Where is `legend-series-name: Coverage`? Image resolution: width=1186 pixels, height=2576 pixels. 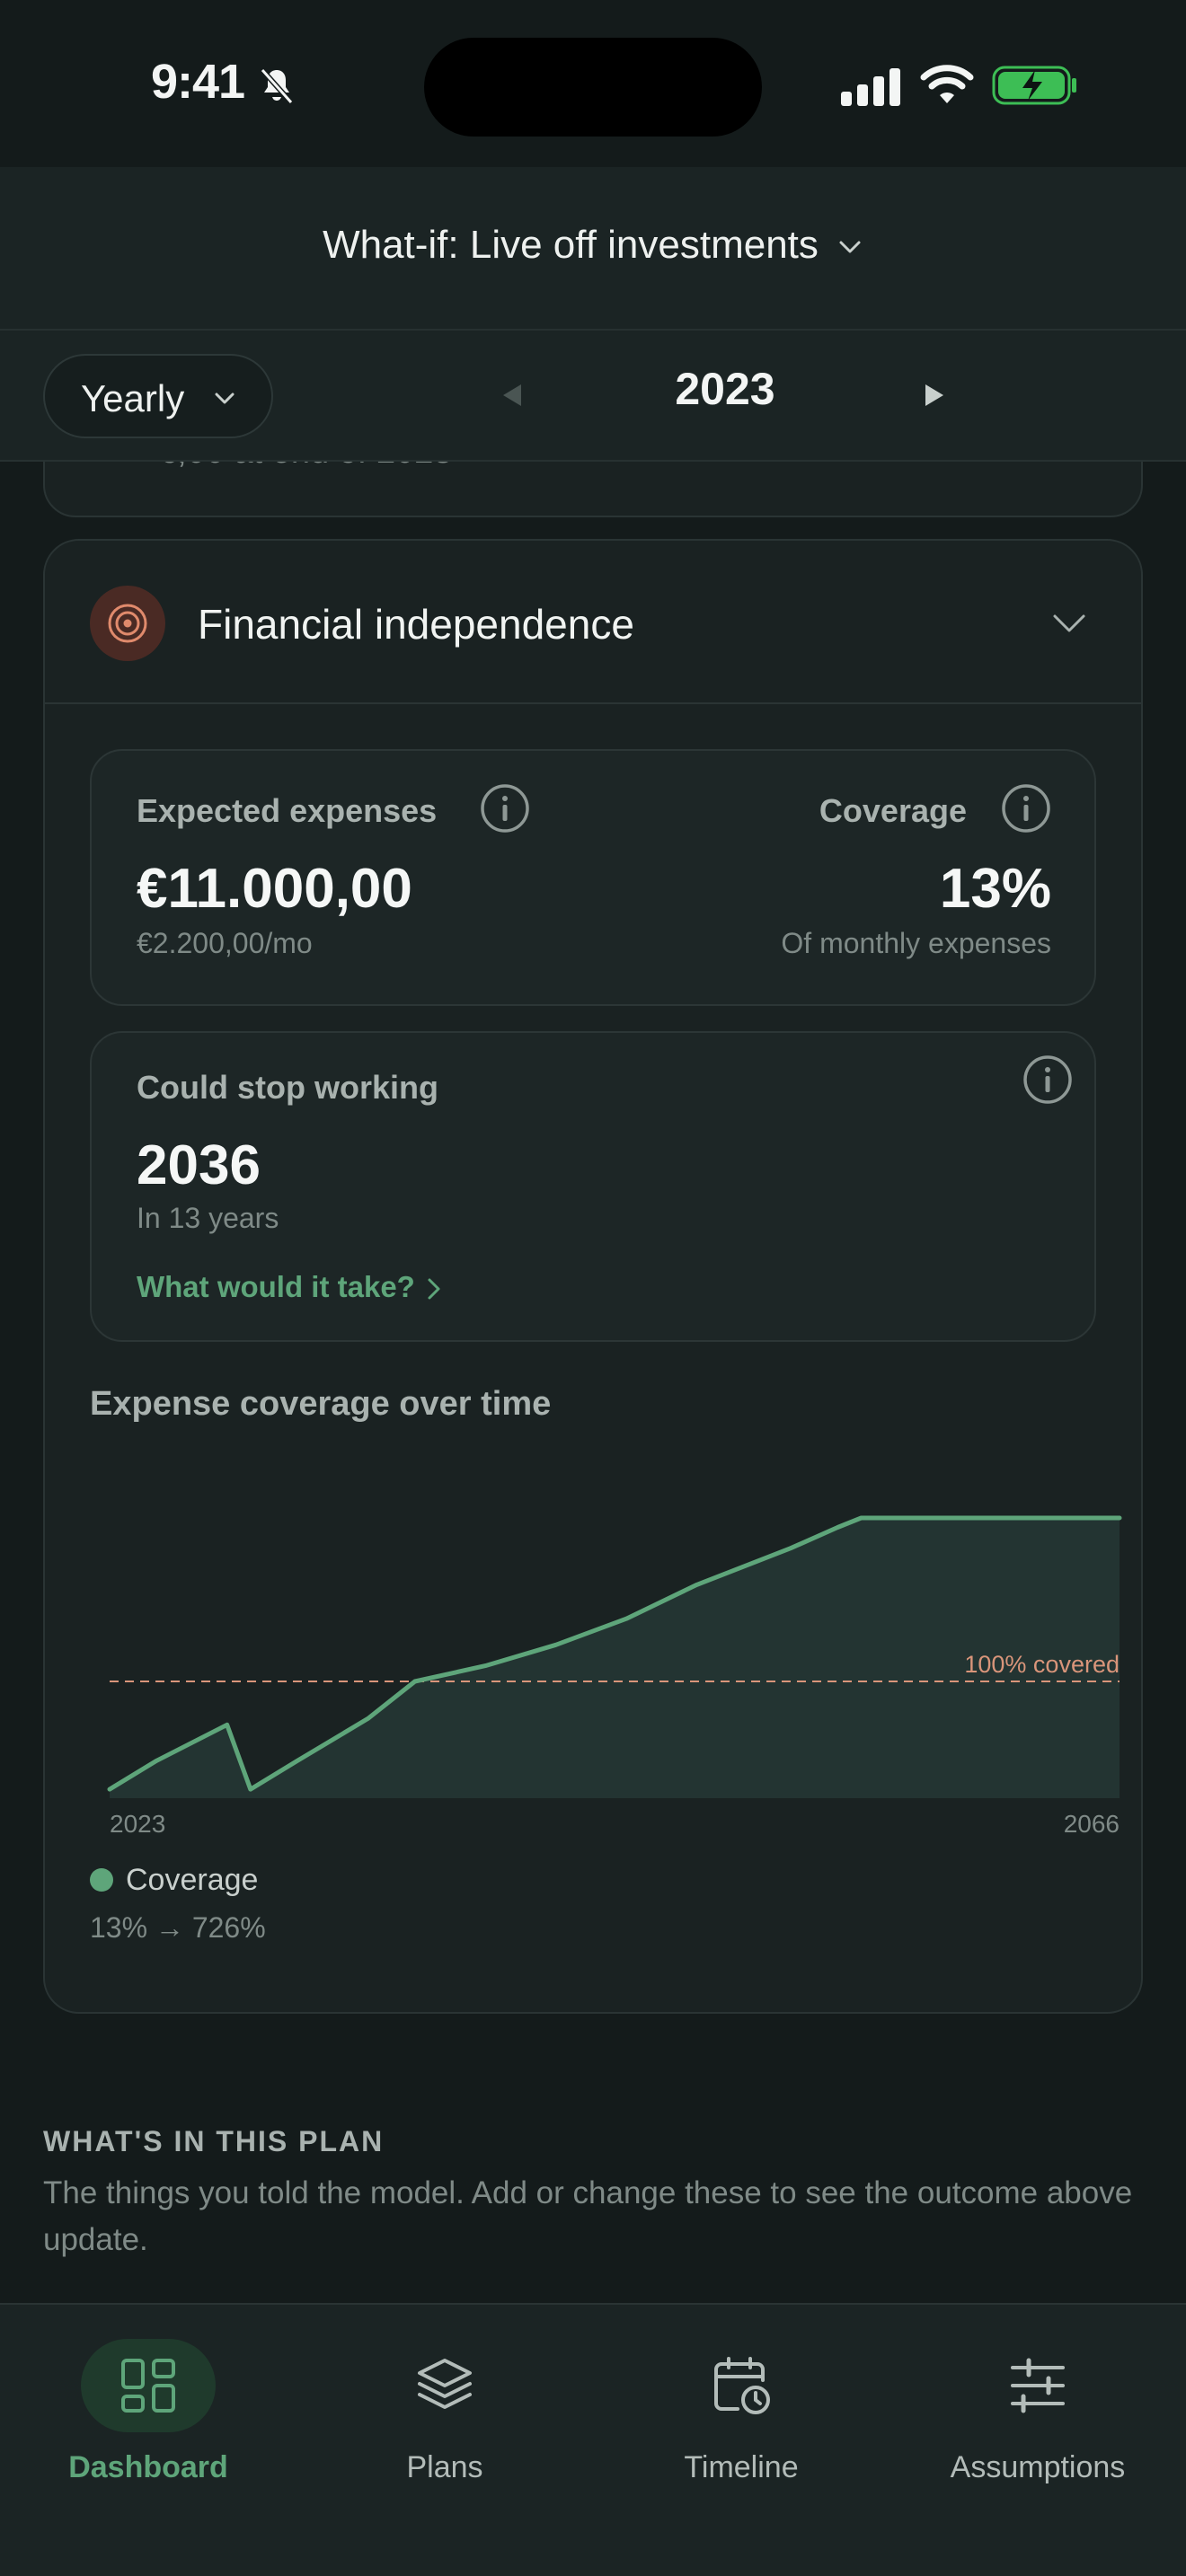
legend-series-name: Coverage is located at coordinates (192, 1880).